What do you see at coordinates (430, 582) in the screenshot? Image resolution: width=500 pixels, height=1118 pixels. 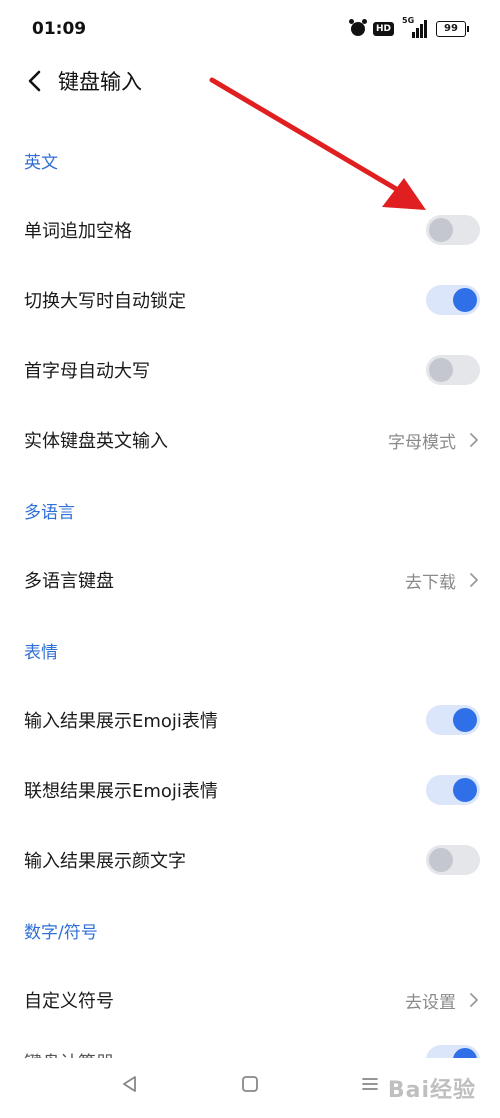 I see `setting-value: 去下载` at bounding box center [430, 582].